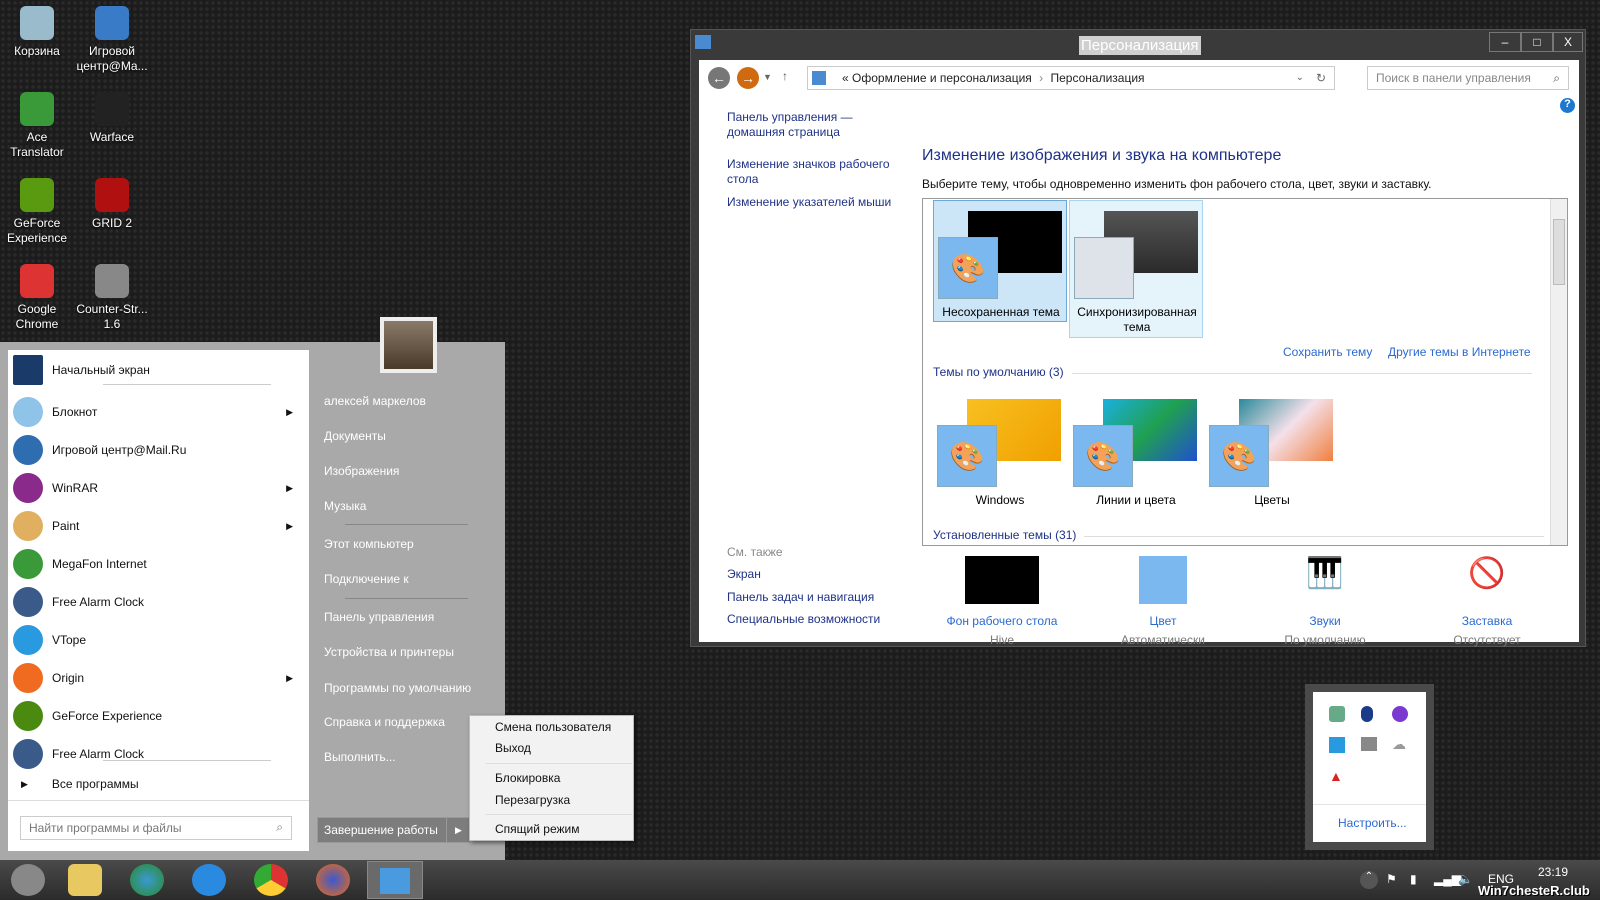 This screenshot has height=900, width=1600. I want to click on app-tray-icon, so click(1400, 714).